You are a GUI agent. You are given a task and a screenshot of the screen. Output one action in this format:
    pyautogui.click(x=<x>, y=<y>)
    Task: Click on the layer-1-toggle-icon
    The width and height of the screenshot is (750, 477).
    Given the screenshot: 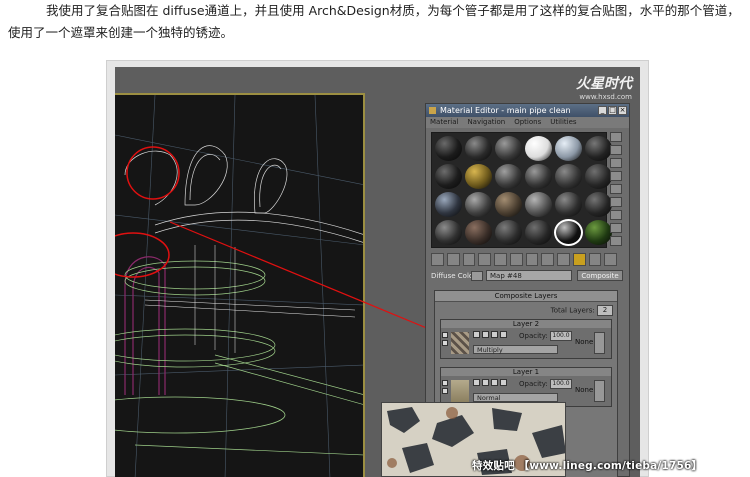 What is the action you would take?
    pyautogui.click(x=476, y=382)
    